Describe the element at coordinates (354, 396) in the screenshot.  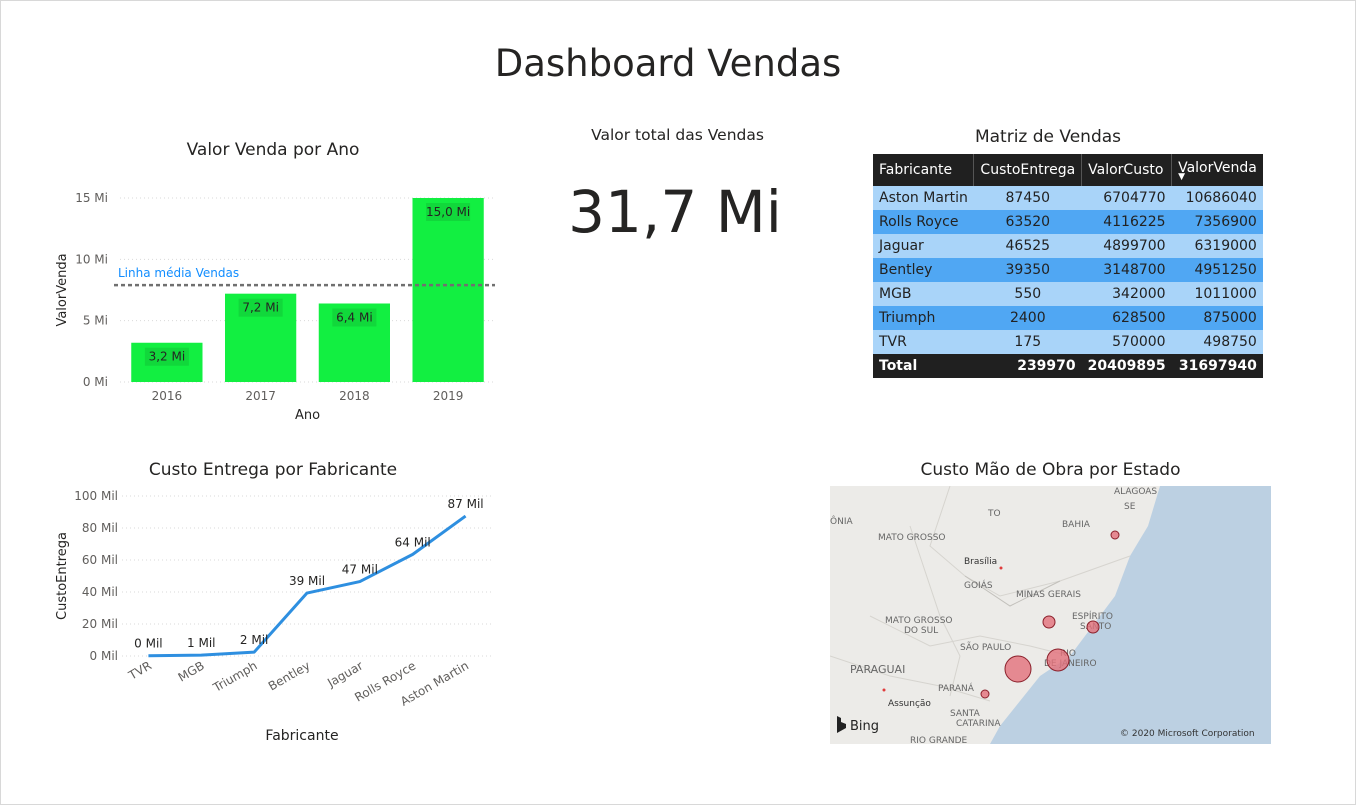
I see `x-tick-label: 2018` at that location.